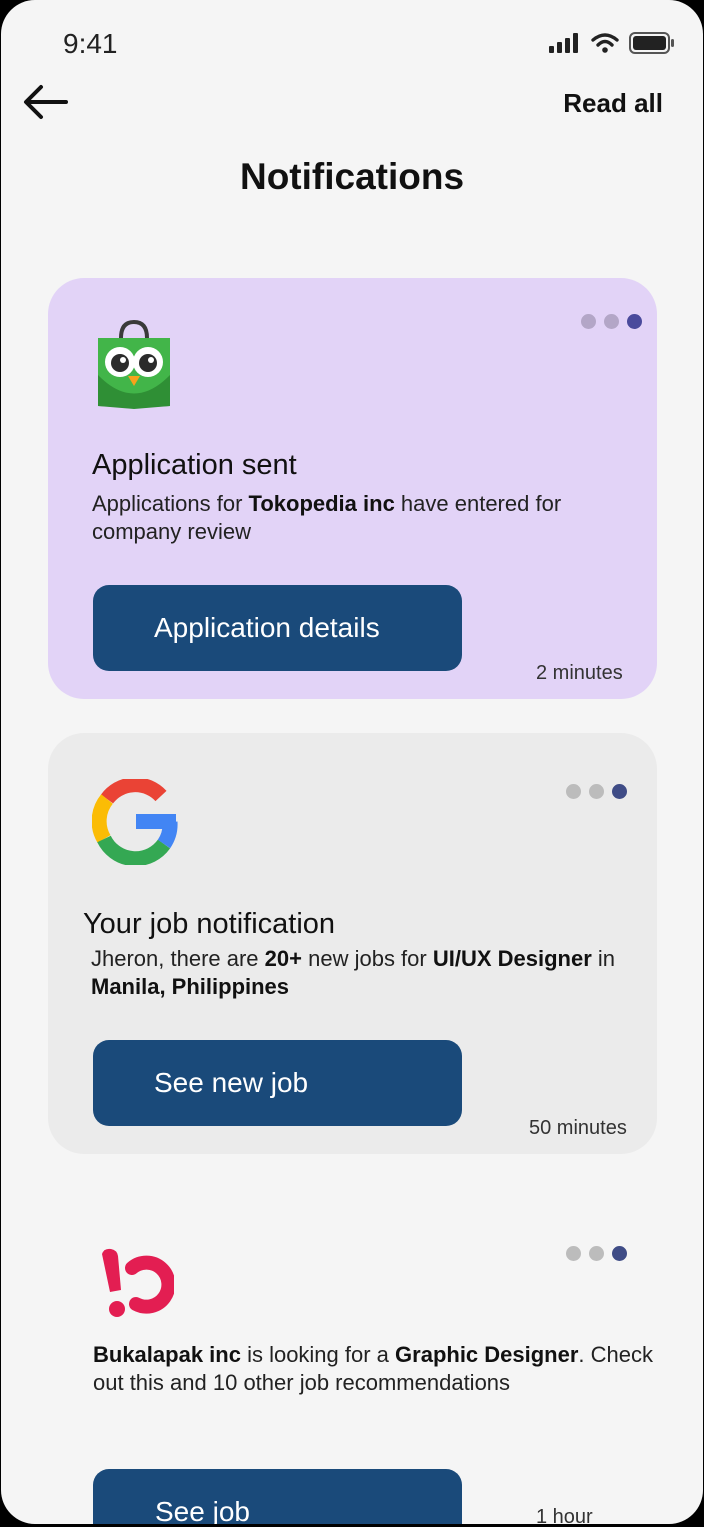 The width and height of the screenshot is (704, 1527). Describe the element at coordinates (613, 103) in the screenshot. I see `read-all-button: Read all` at that location.